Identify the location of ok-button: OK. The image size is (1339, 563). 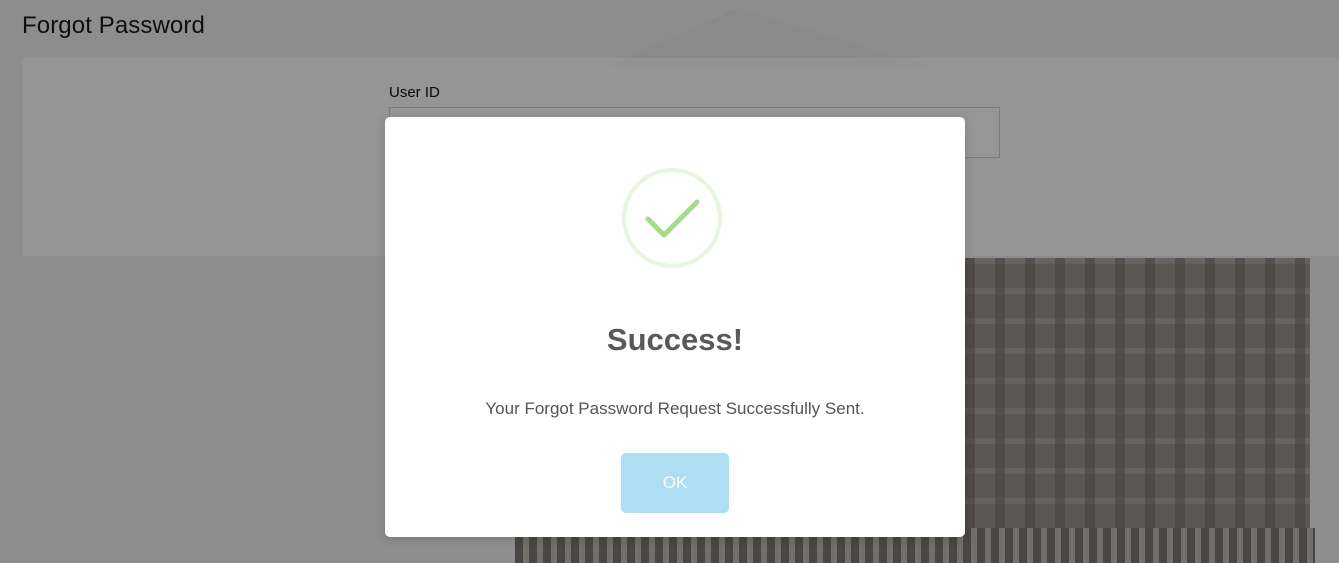
(675, 483).